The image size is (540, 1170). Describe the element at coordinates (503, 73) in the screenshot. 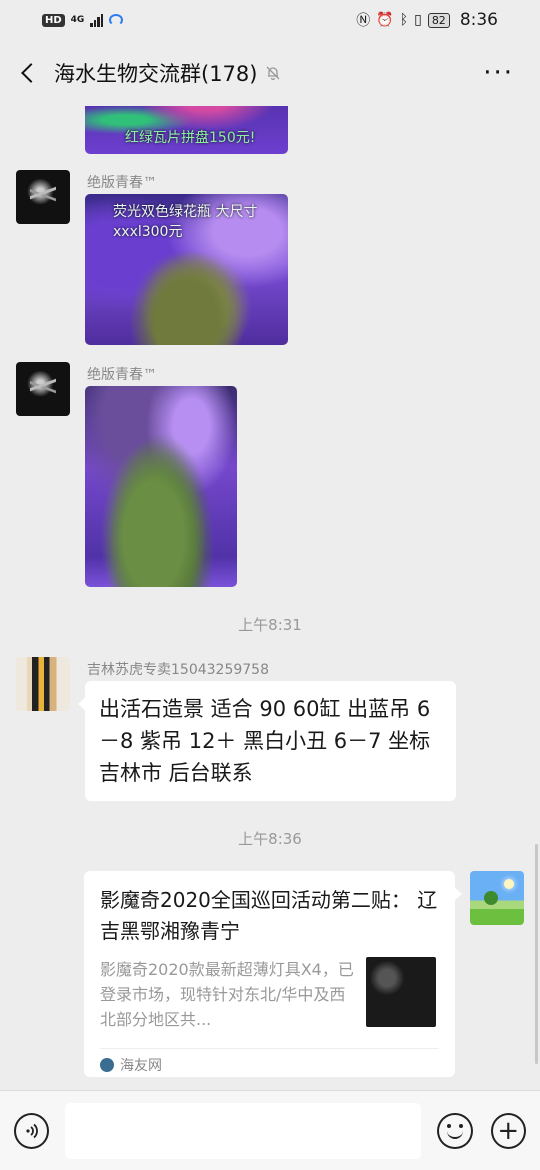

I see `more-options-button: ···` at that location.